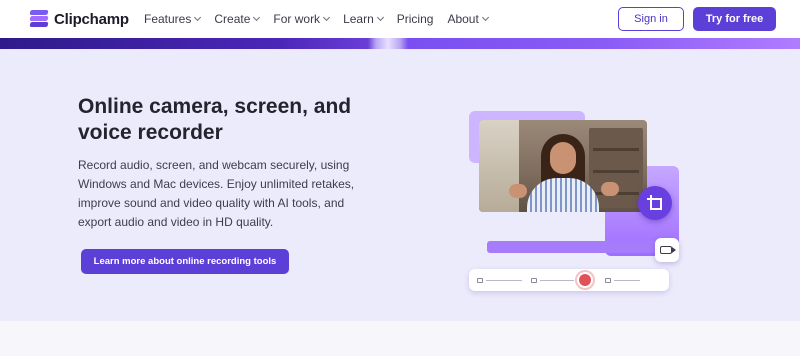 The image size is (800, 356). What do you see at coordinates (463, 19) in the screenshot?
I see `nav-item-label: About` at bounding box center [463, 19].